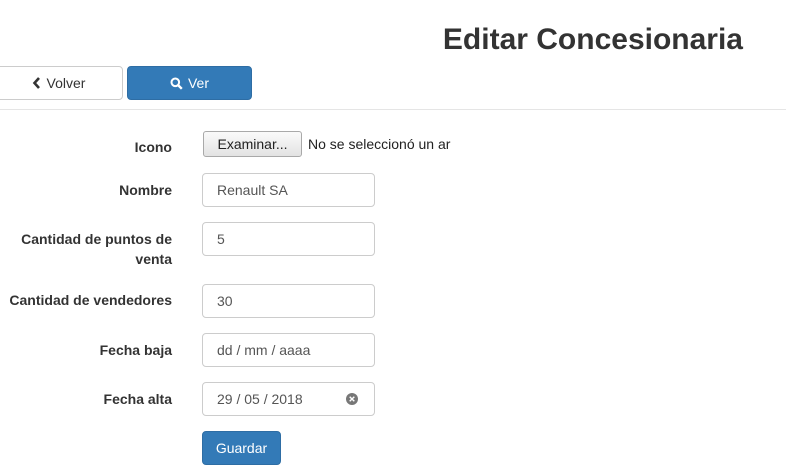  I want to click on view-button: Ver, so click(189, 83).